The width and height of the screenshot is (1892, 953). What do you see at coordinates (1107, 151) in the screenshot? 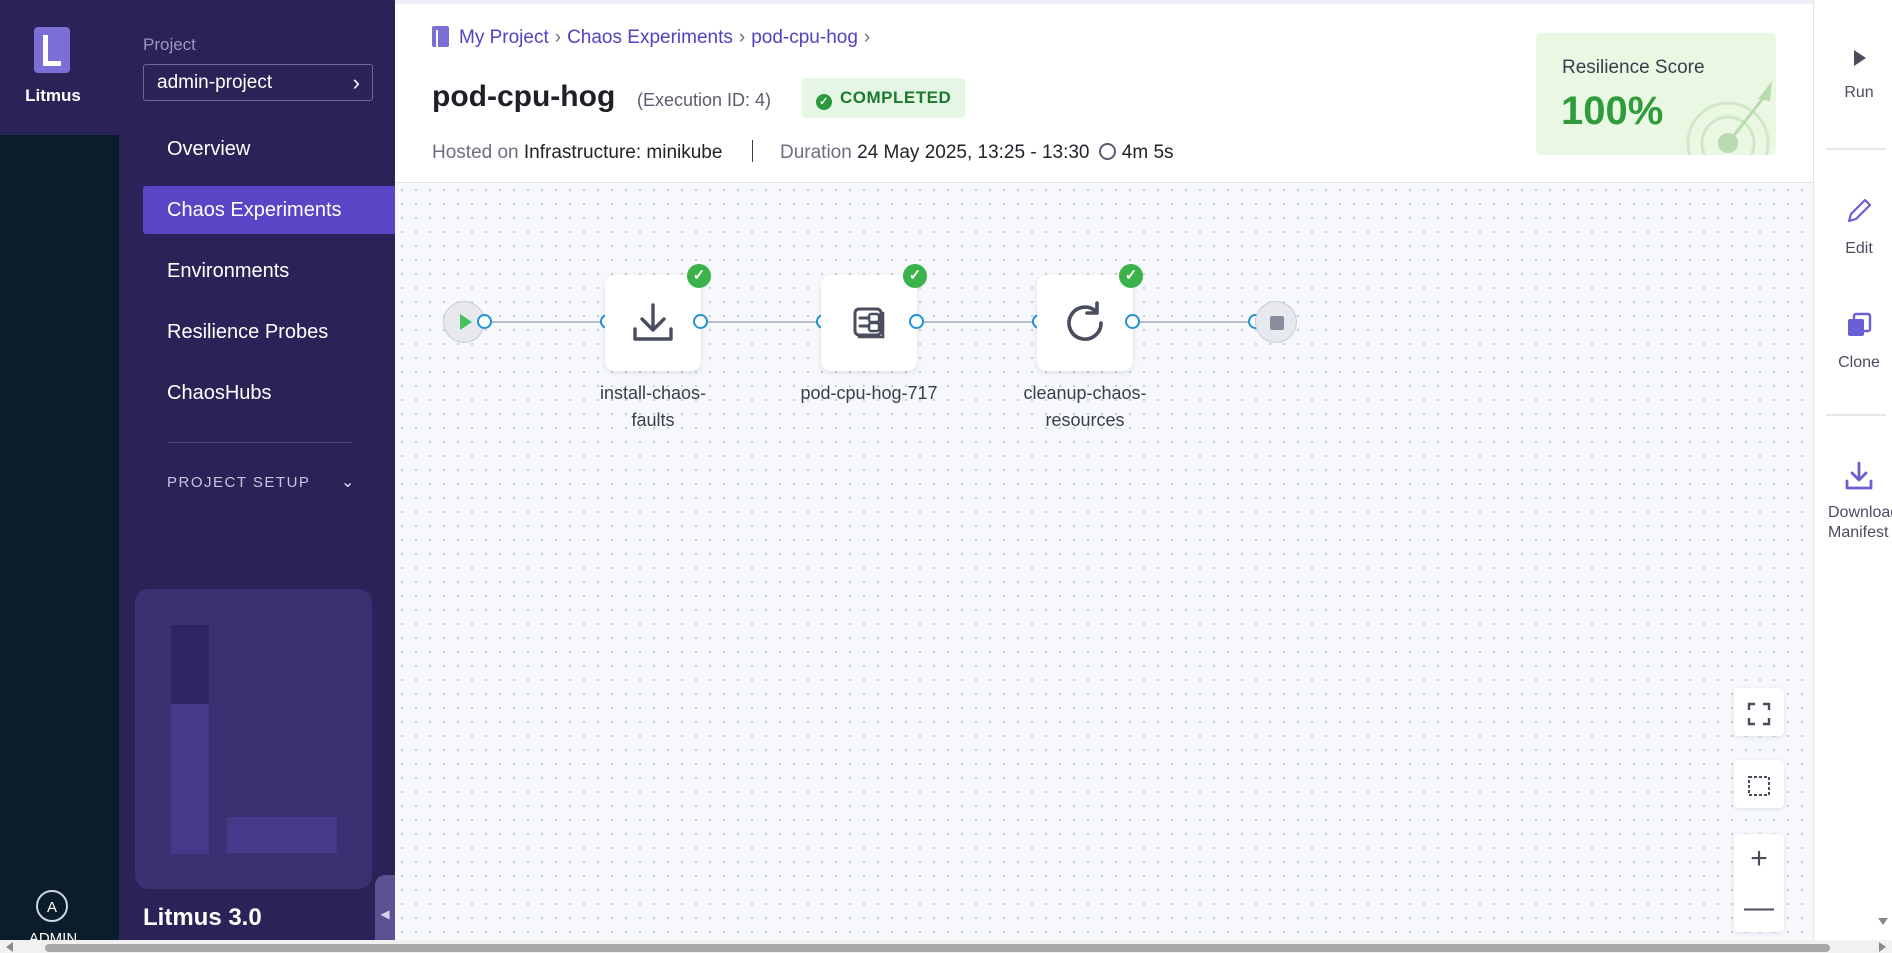
I see `clock-icon` at bounding box center [1107, 151].